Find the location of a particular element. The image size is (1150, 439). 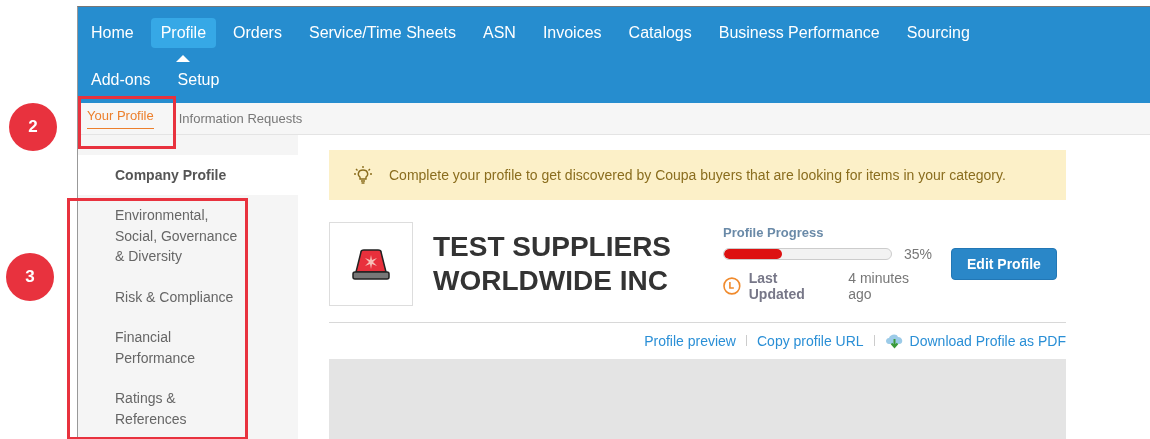

link: Download Profile as PDF is located at coordinates (987, 340).